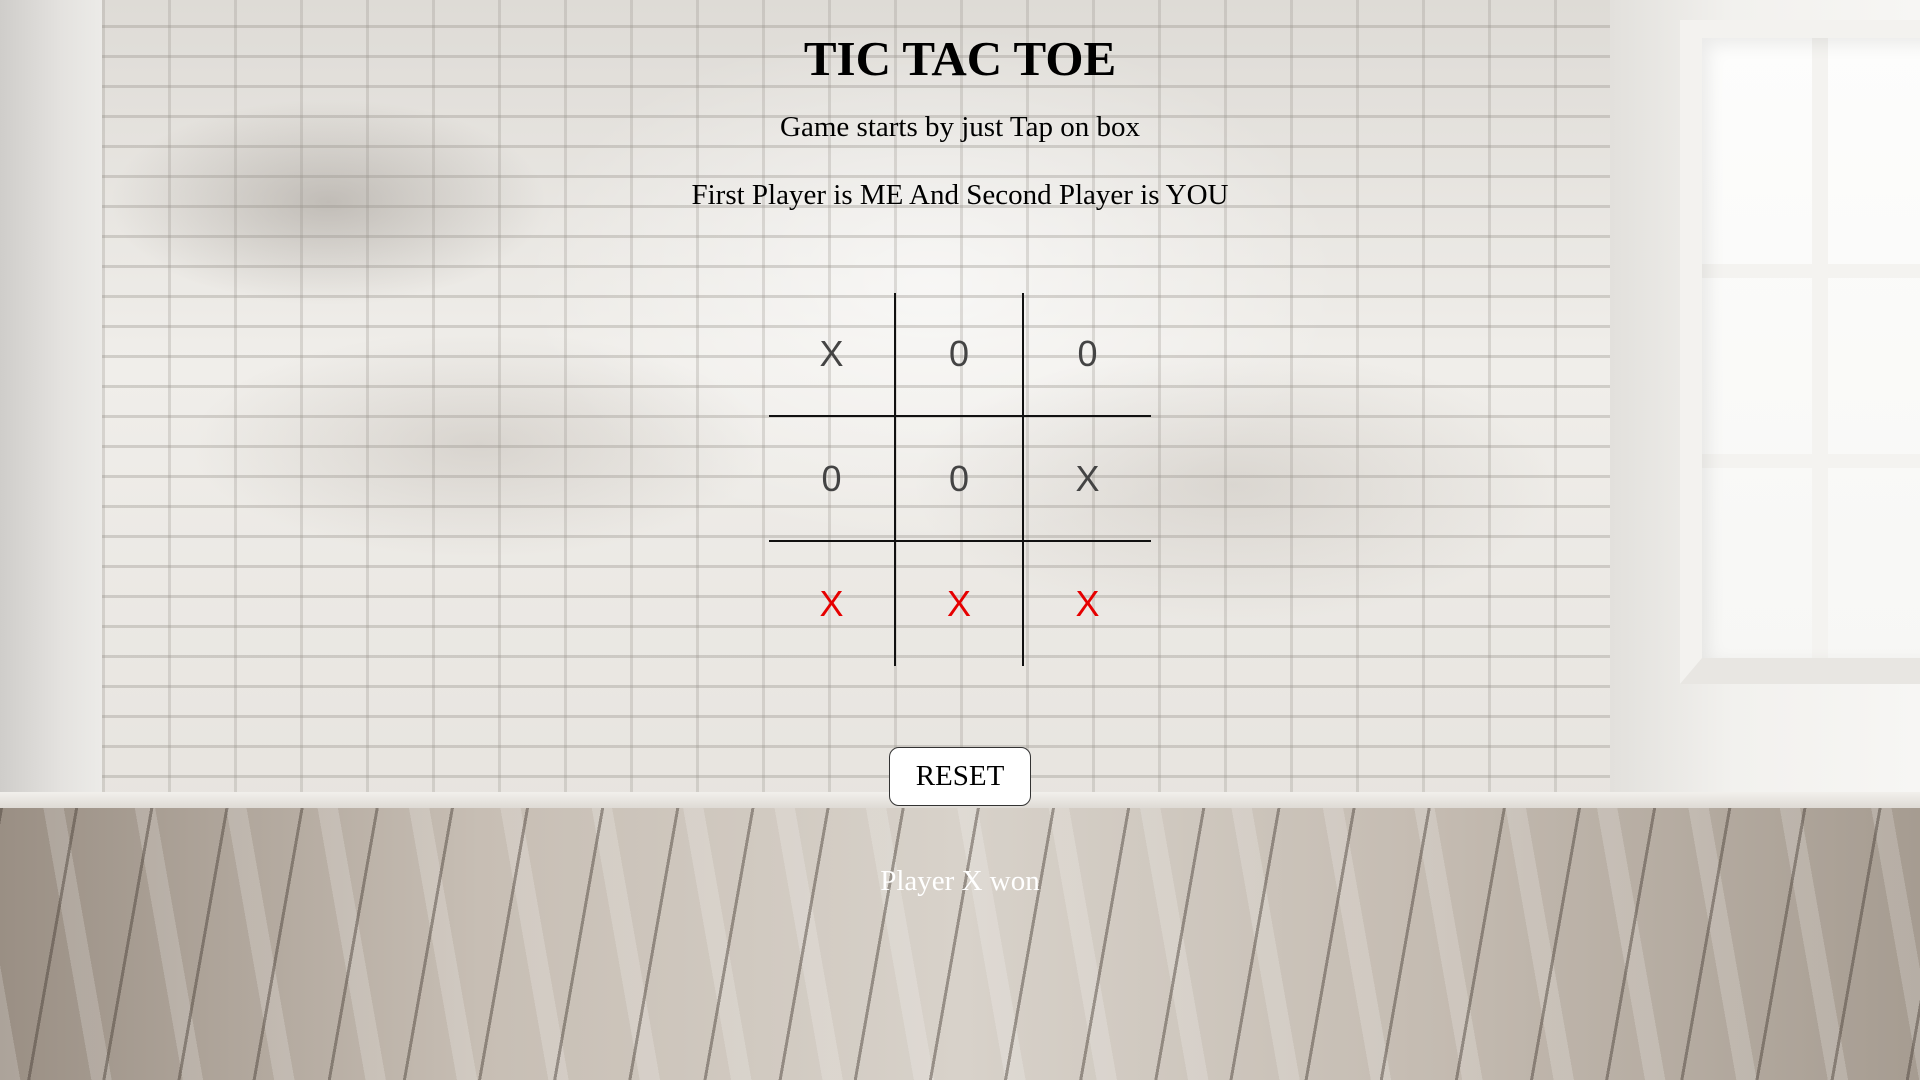 This screenshot has height=1080, width=1920. Describe the element at coordinates (960, 604) in the screenshot. I see `board-cell-8: X` at that location.